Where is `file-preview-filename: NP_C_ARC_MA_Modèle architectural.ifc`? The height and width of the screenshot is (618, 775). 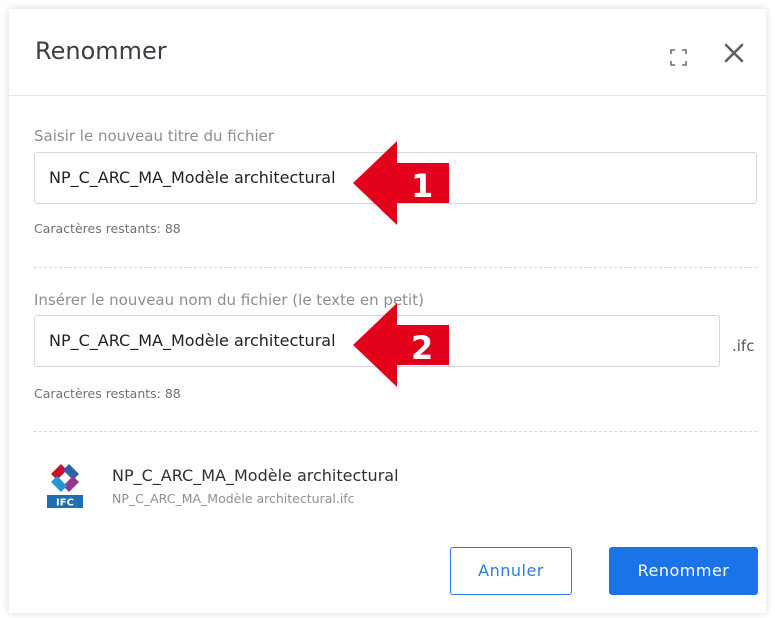
file-preview-filename: NP_C_ARC_MA_Modèle architectural.ifc is located at coordinates (233, 498).